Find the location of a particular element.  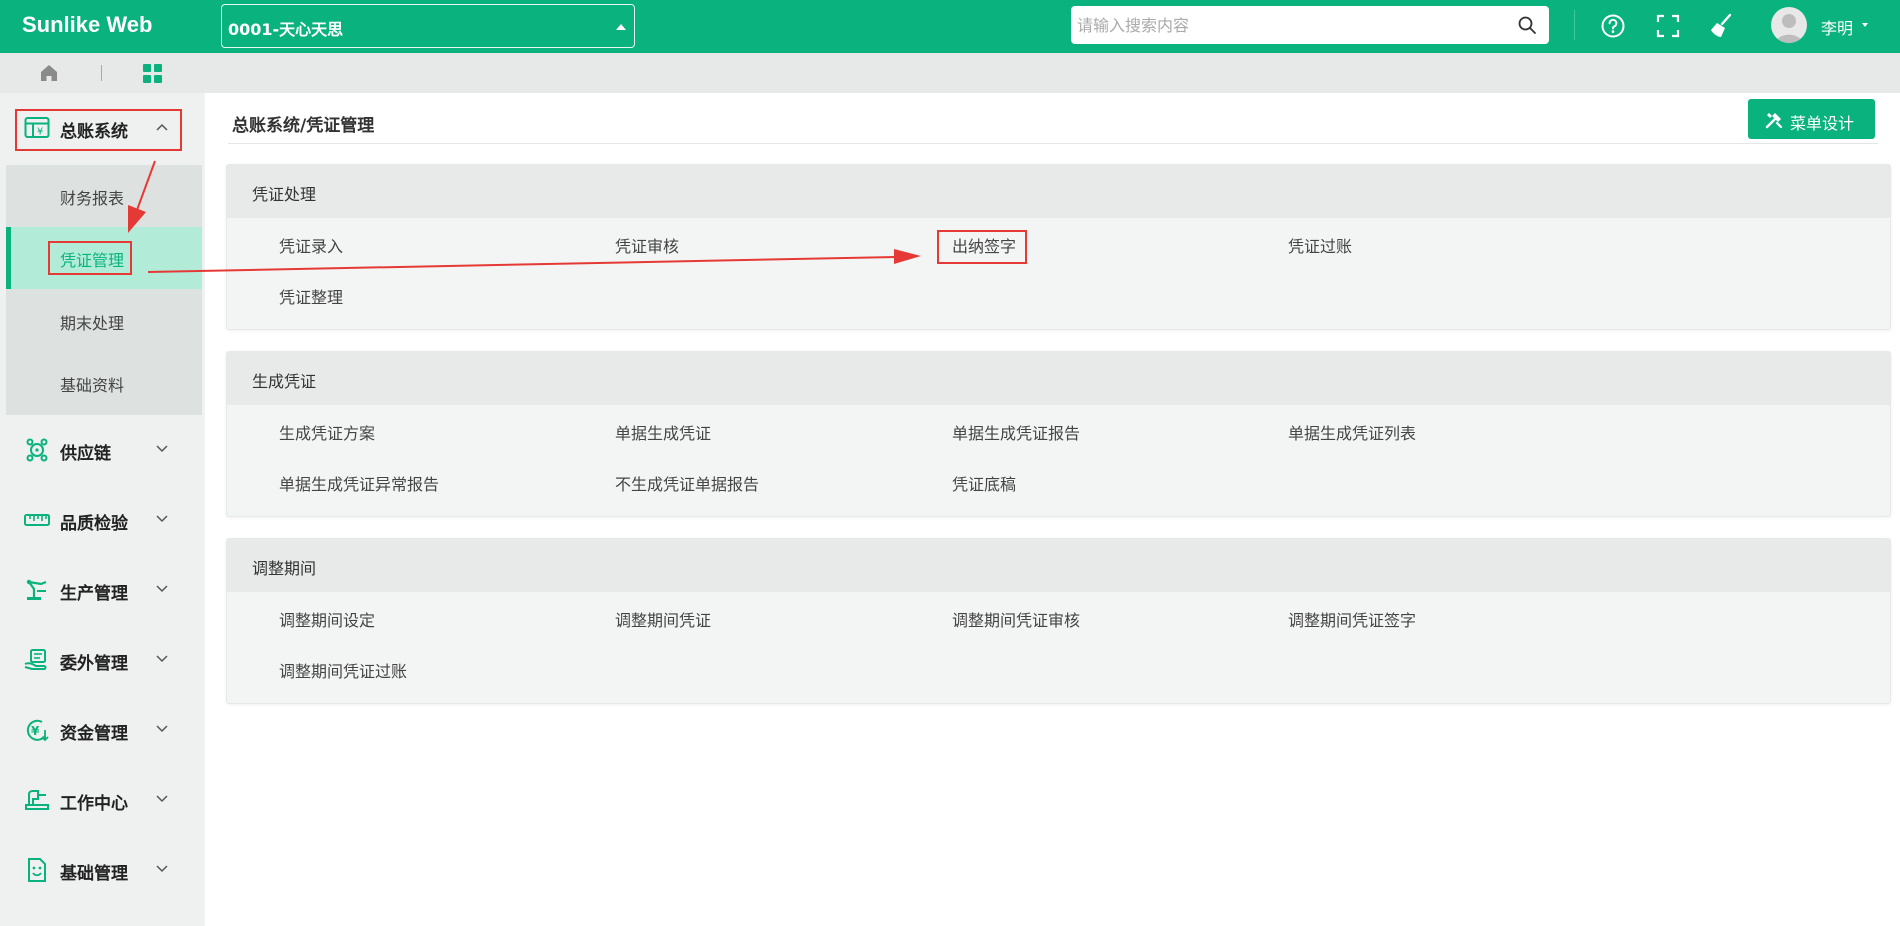

sidebar-item-label: 凭证管理 is located at coordinates (92, 260).